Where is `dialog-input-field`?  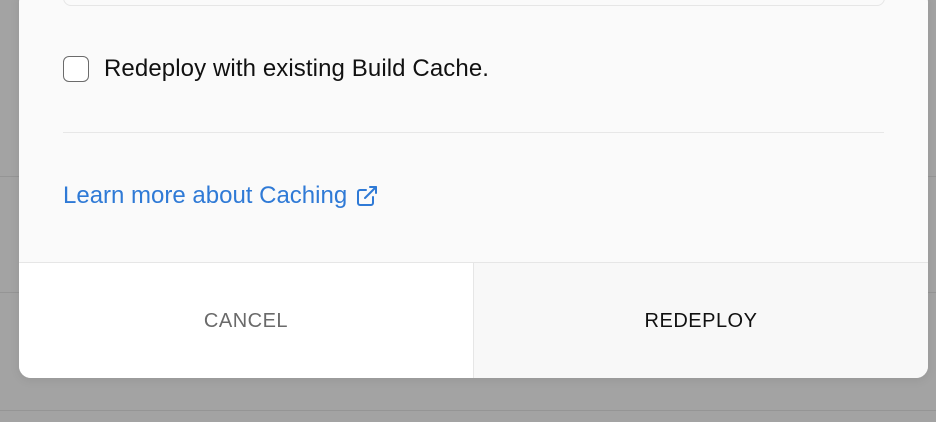
dialog-input-field is located at coordinates (474, 3).